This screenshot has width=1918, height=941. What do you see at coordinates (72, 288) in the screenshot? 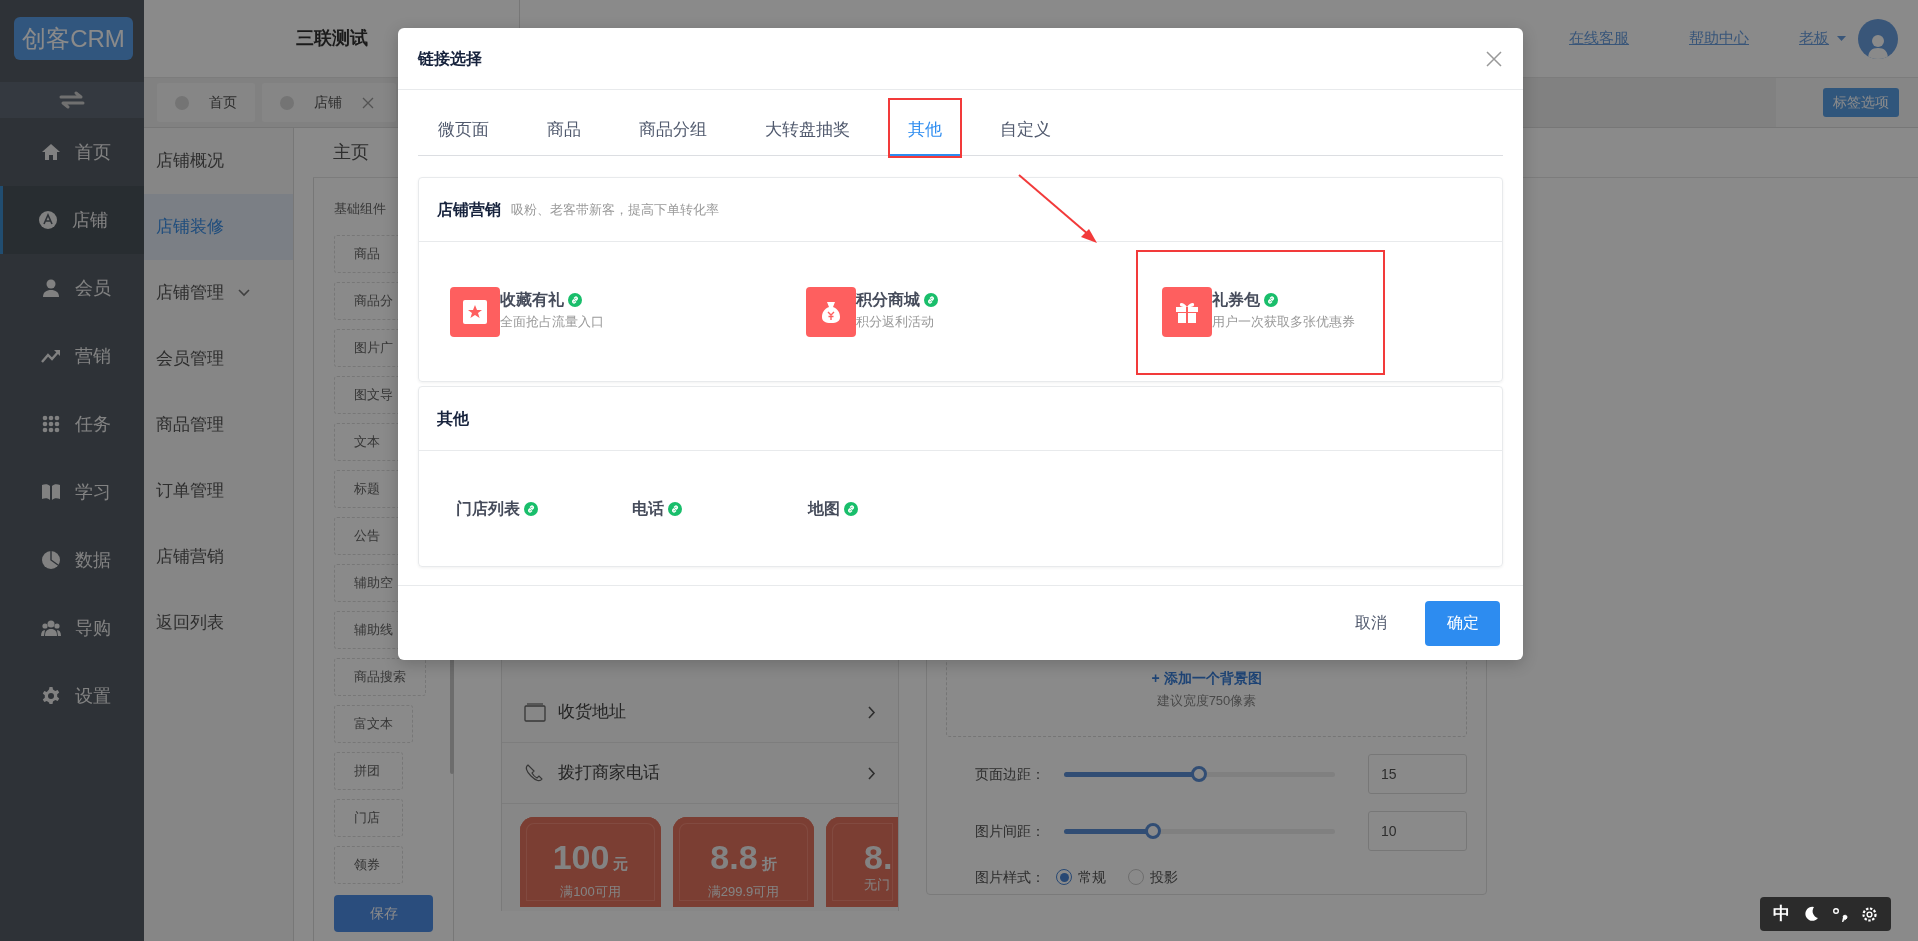
I see `sidebar-item: 会员` at bounding box center [72, 288].